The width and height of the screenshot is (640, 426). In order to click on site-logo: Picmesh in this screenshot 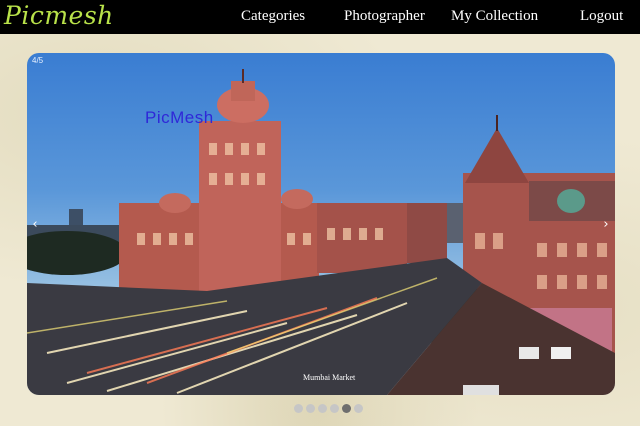, I will do `click(59, 15)`.